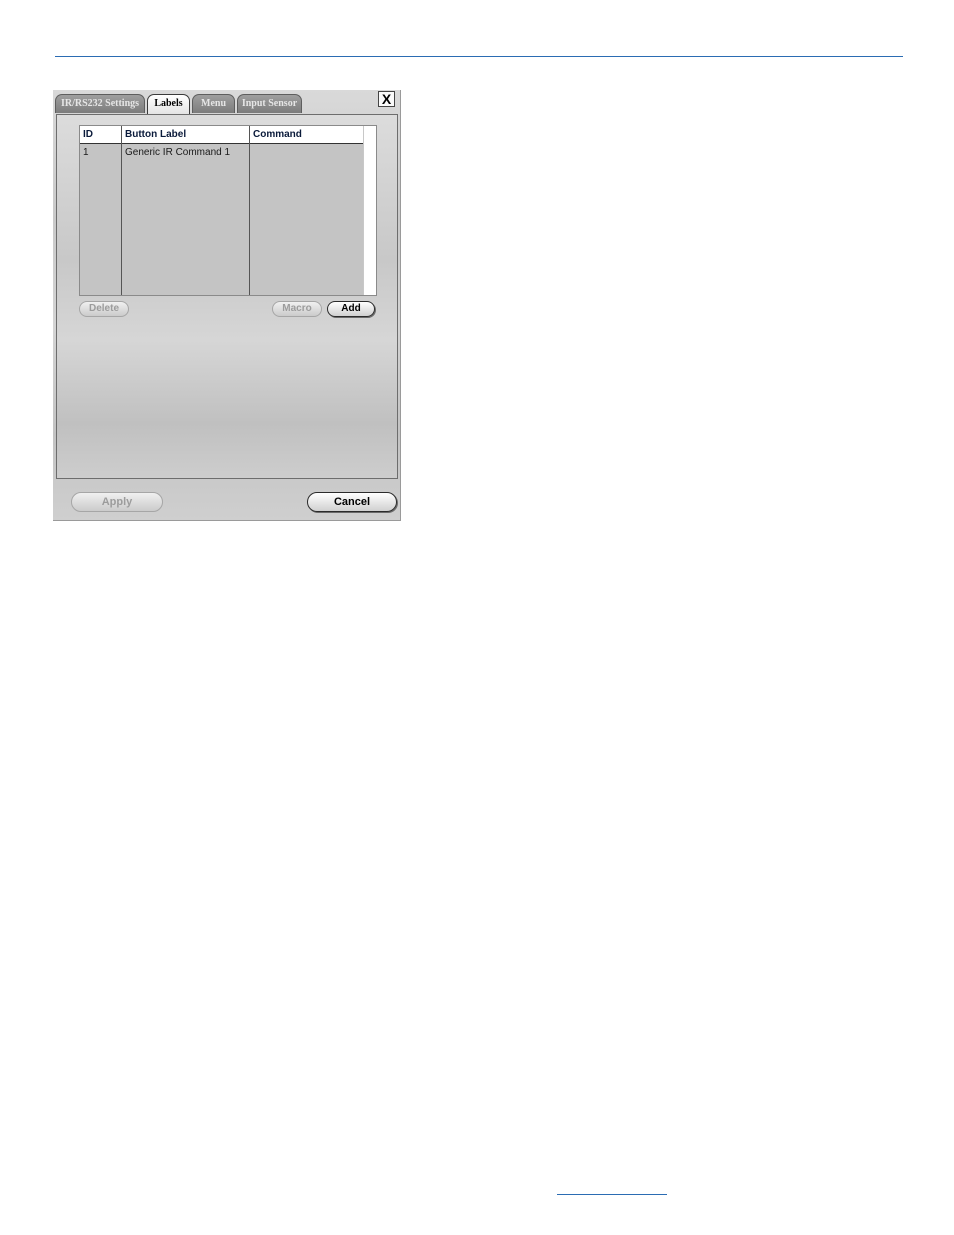 This screenshot has width=954, height=1235. Describe the element at coordinates (612, 1194) in the screenshot. I see `footer-link-underline` at that location.